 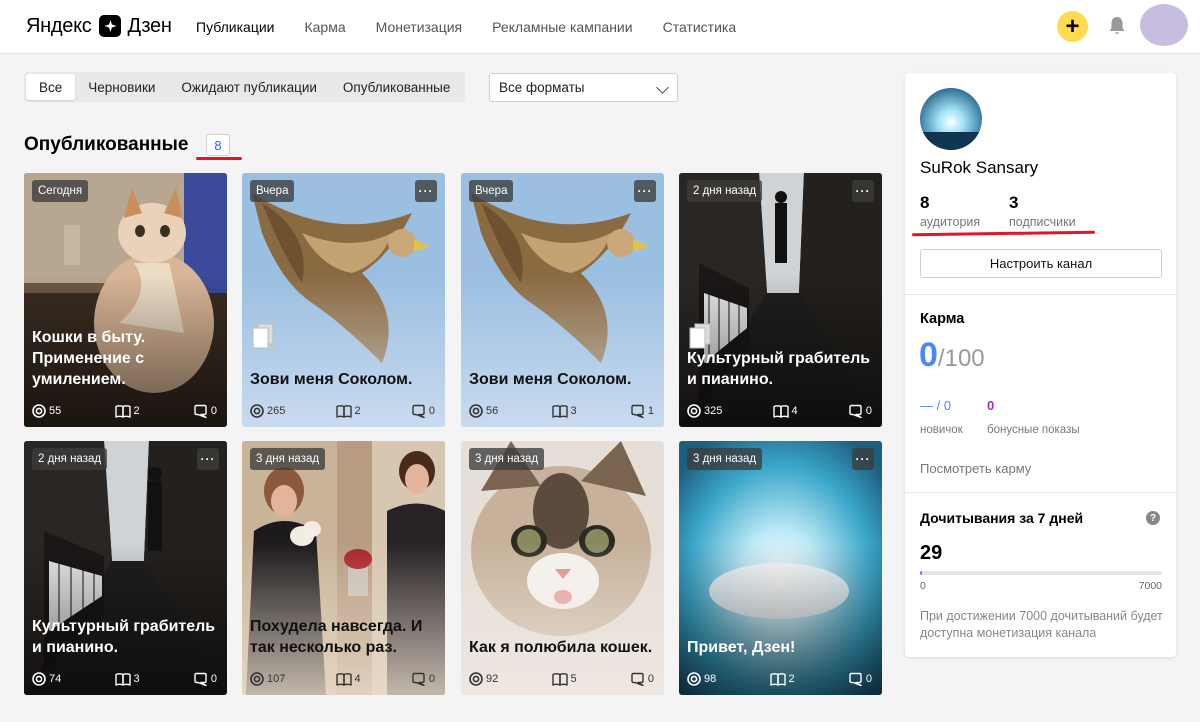 I want to click on reads-title: Дочитывания за 7 дней, so click(x=1002, y=518).